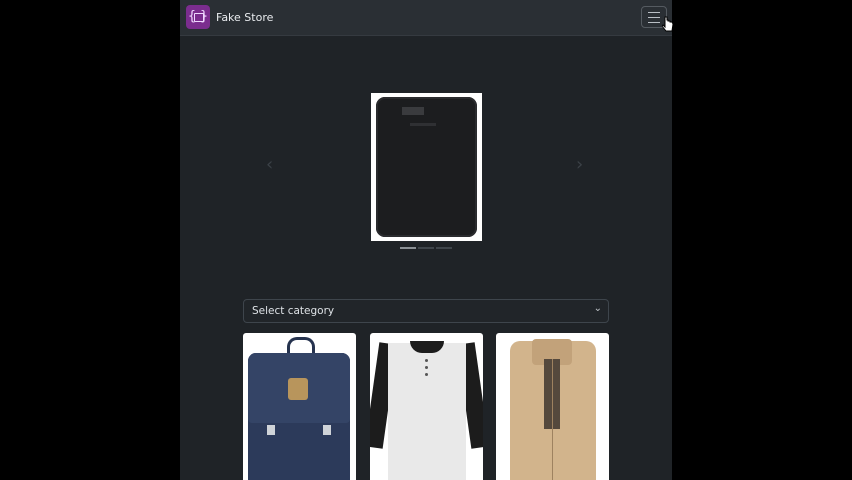 The height and width of the screenshot is (480, 852). I want to click on chevron-left-icon: ‹, so click(270, 164).